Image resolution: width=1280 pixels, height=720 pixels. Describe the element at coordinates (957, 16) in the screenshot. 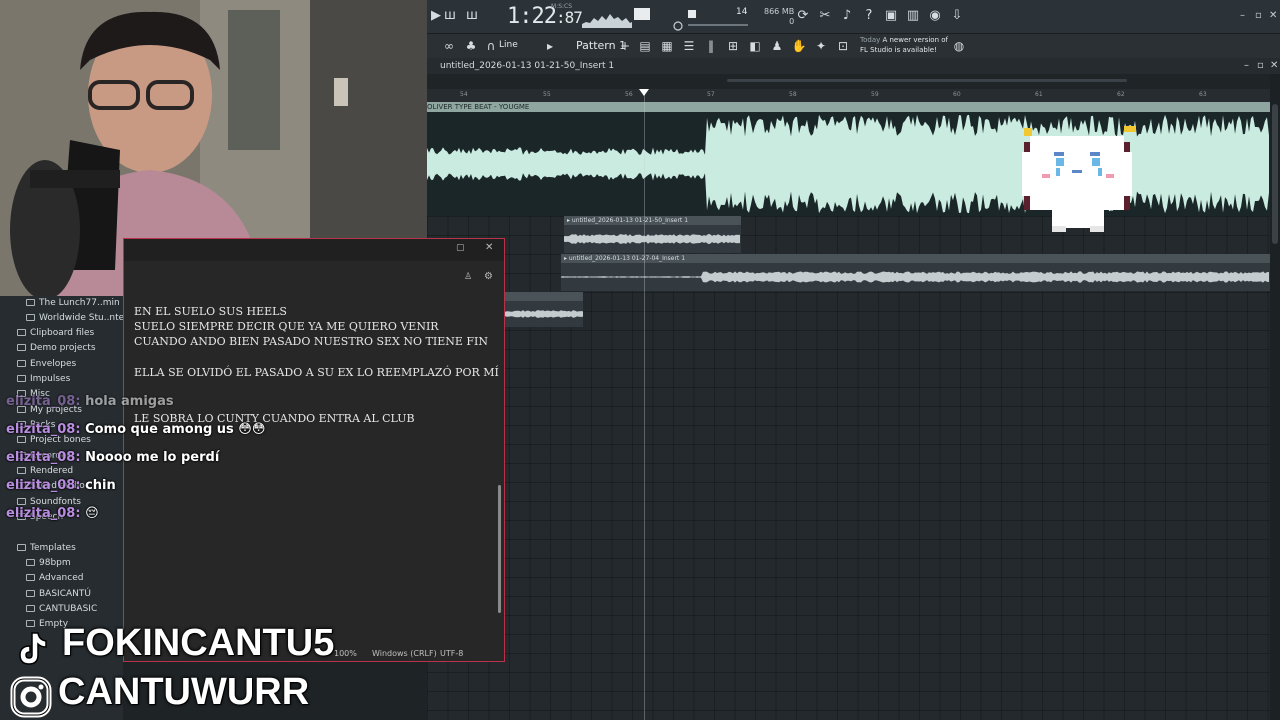

I see `download-icon: ⇩` at that location.